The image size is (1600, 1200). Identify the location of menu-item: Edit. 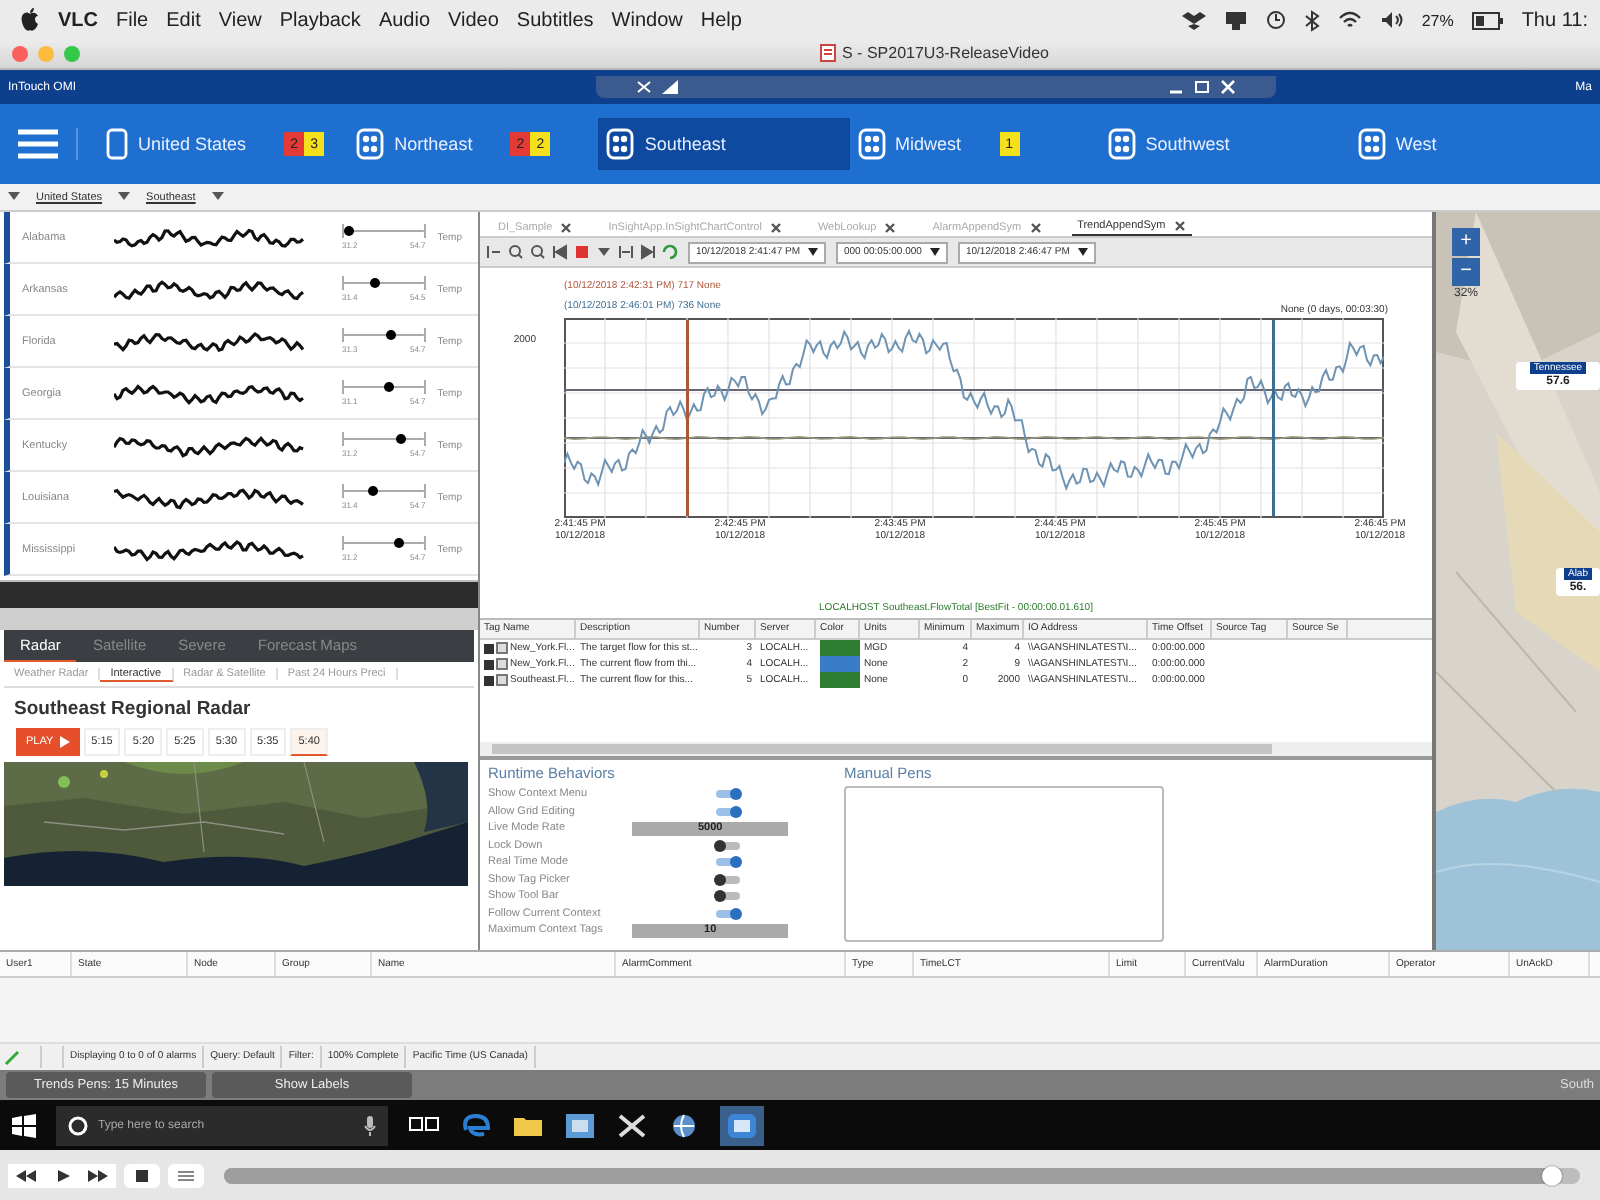
(183, 20).